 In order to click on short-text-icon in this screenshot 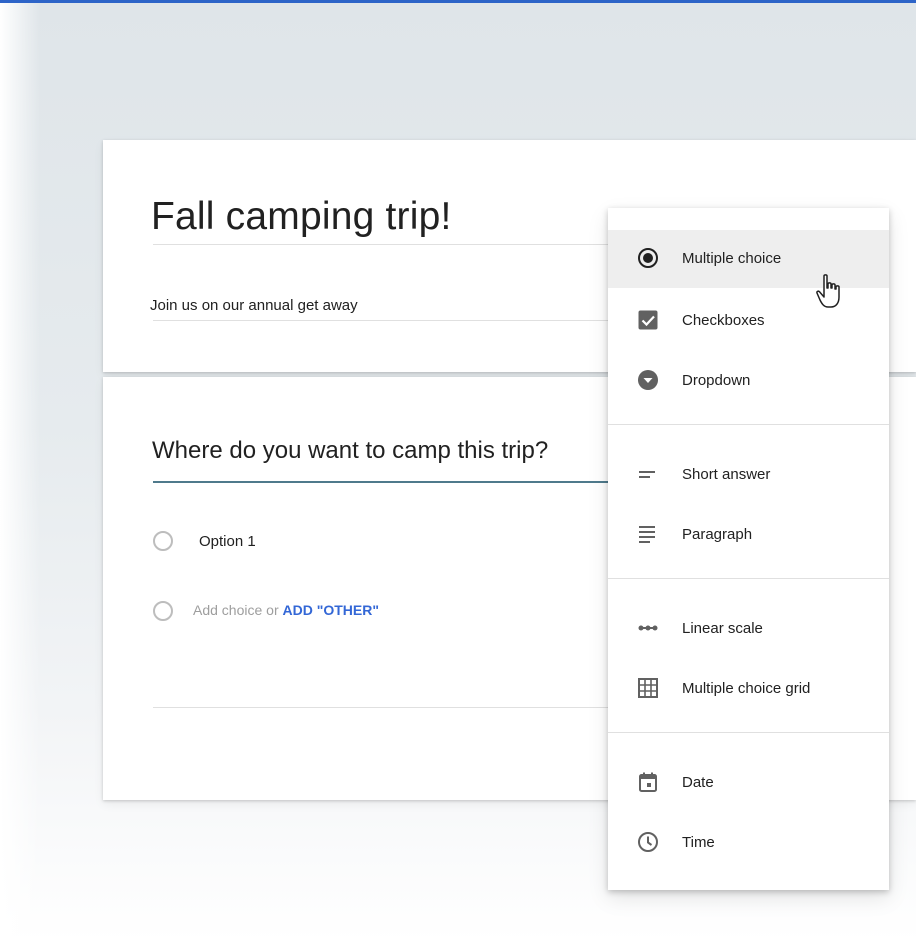, I will do `click(647, 474)`.